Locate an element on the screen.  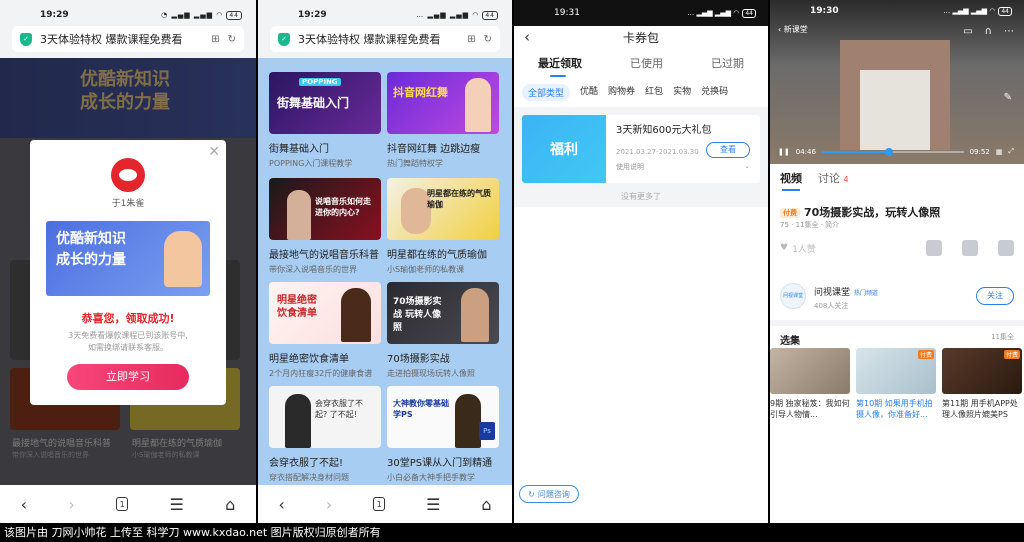
person-image is located at coordinates (356, 315).